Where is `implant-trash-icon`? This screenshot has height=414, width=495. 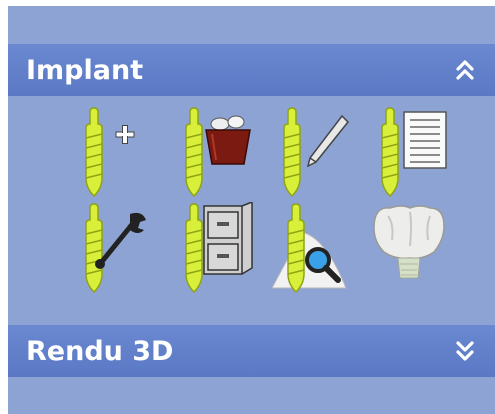 implant-trash-icon is located at coordinates (218, 152).